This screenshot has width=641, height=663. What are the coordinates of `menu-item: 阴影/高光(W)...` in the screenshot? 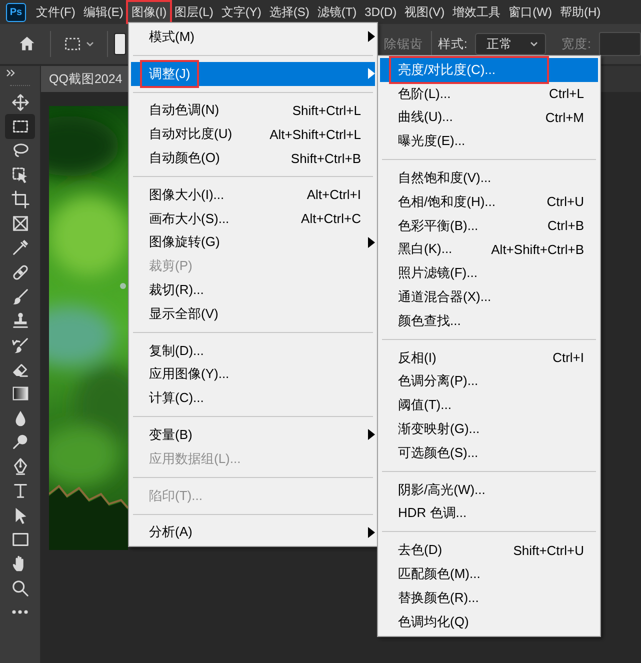 It's located at (489, 490).